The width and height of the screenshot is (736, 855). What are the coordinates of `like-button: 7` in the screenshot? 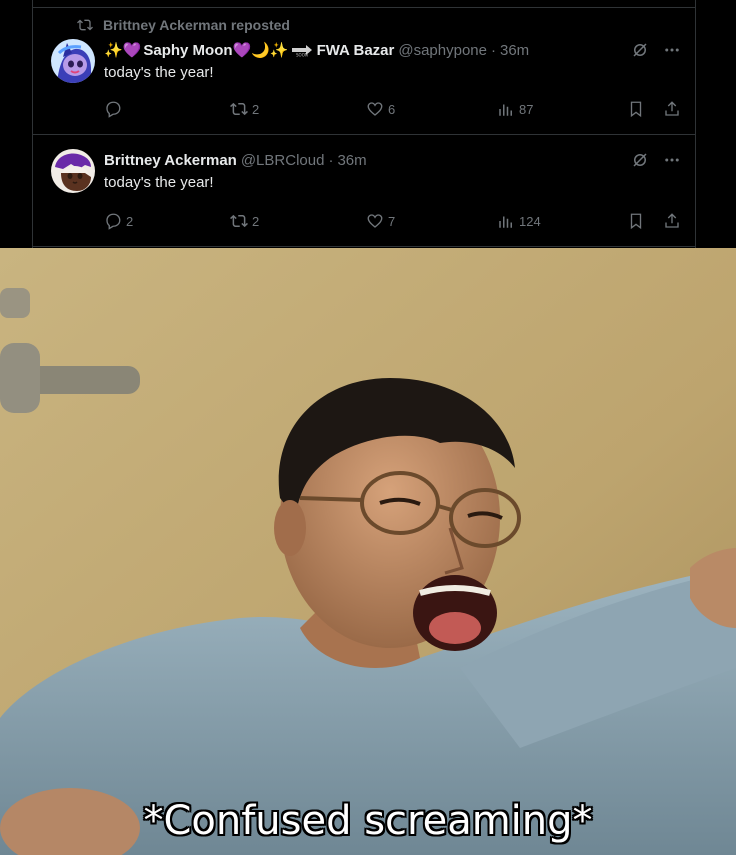 It's located at (380, 221).